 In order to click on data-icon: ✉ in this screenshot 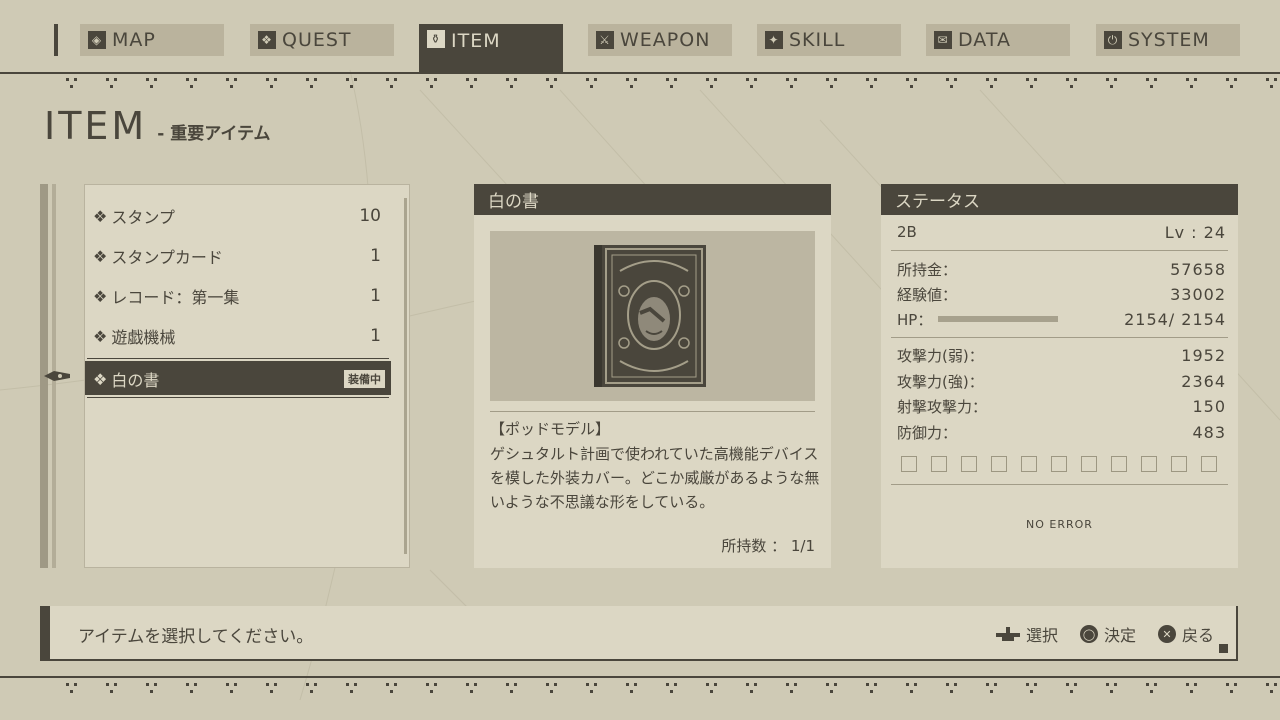, I will do `click(943, 40)`.